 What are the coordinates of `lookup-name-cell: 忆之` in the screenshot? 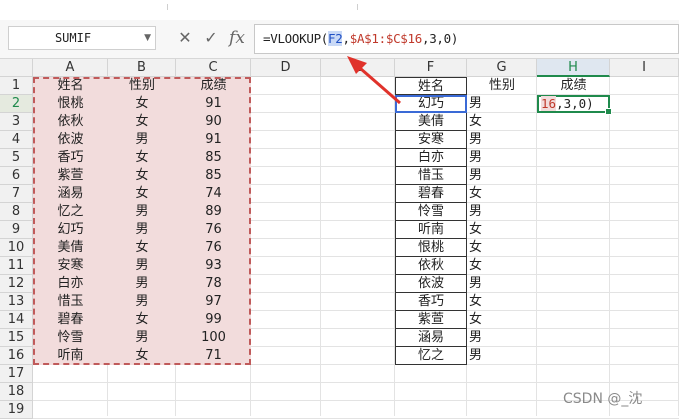 It's located at (431, 356).